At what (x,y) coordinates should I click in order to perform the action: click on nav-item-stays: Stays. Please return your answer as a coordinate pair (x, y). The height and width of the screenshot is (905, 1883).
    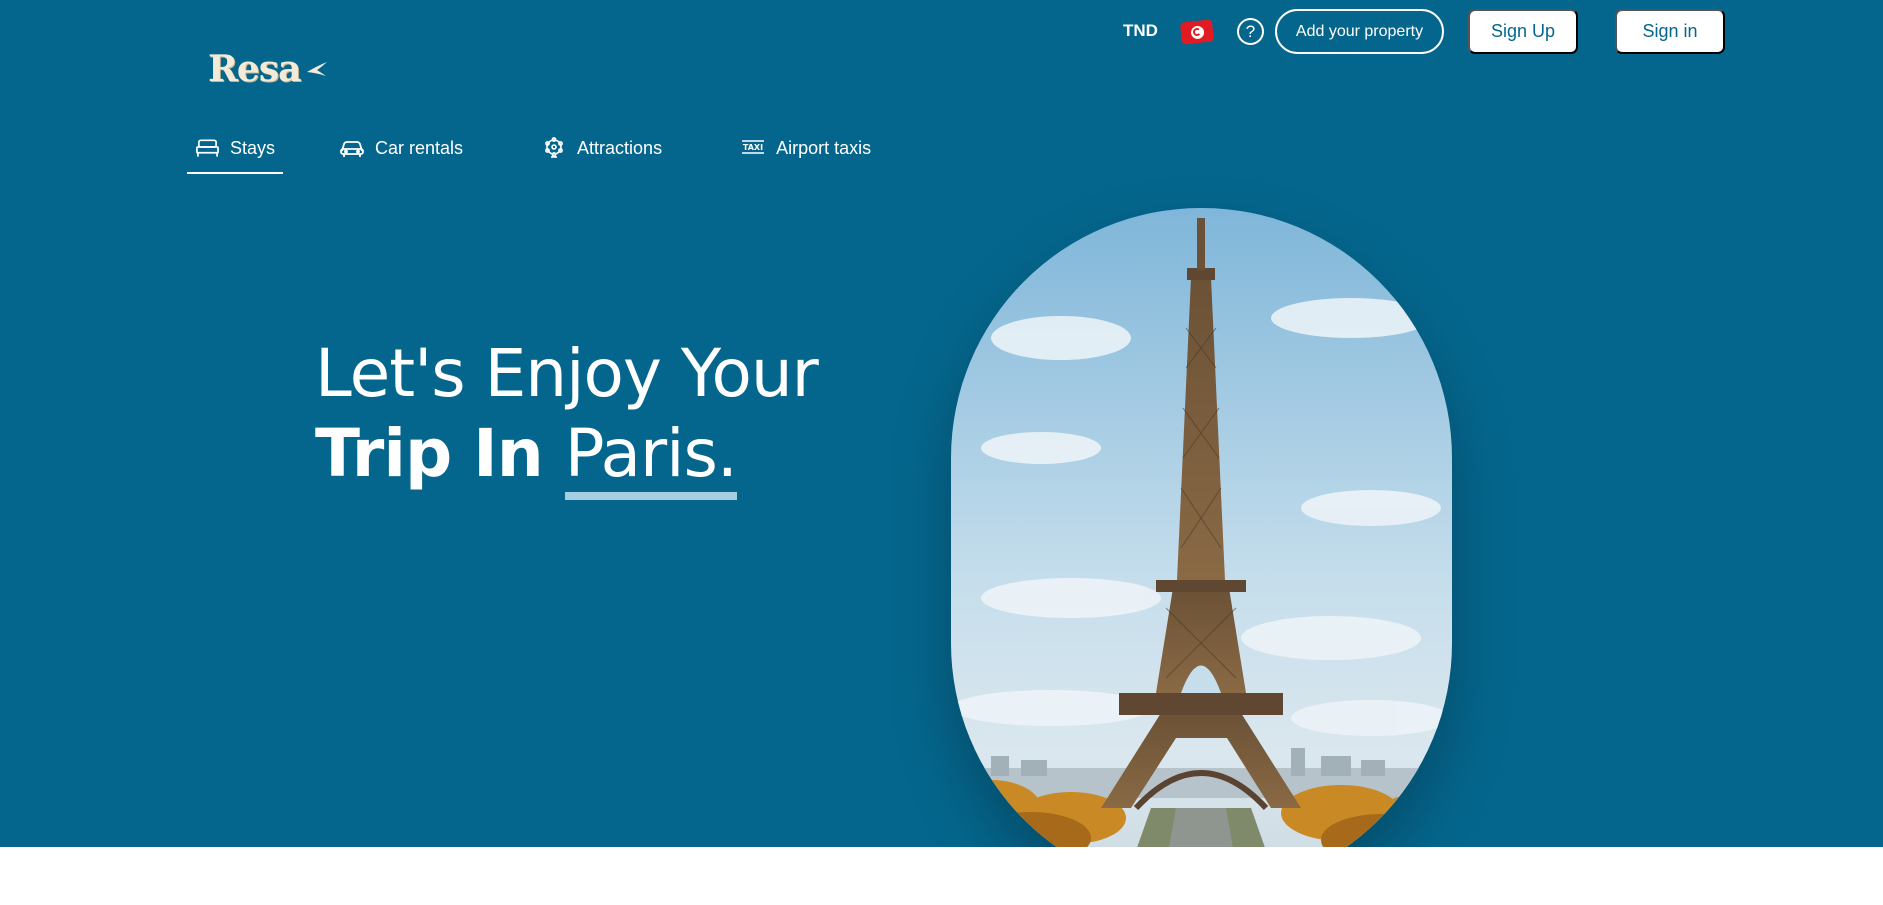
    Looking at the image, I should click on (235, 150).